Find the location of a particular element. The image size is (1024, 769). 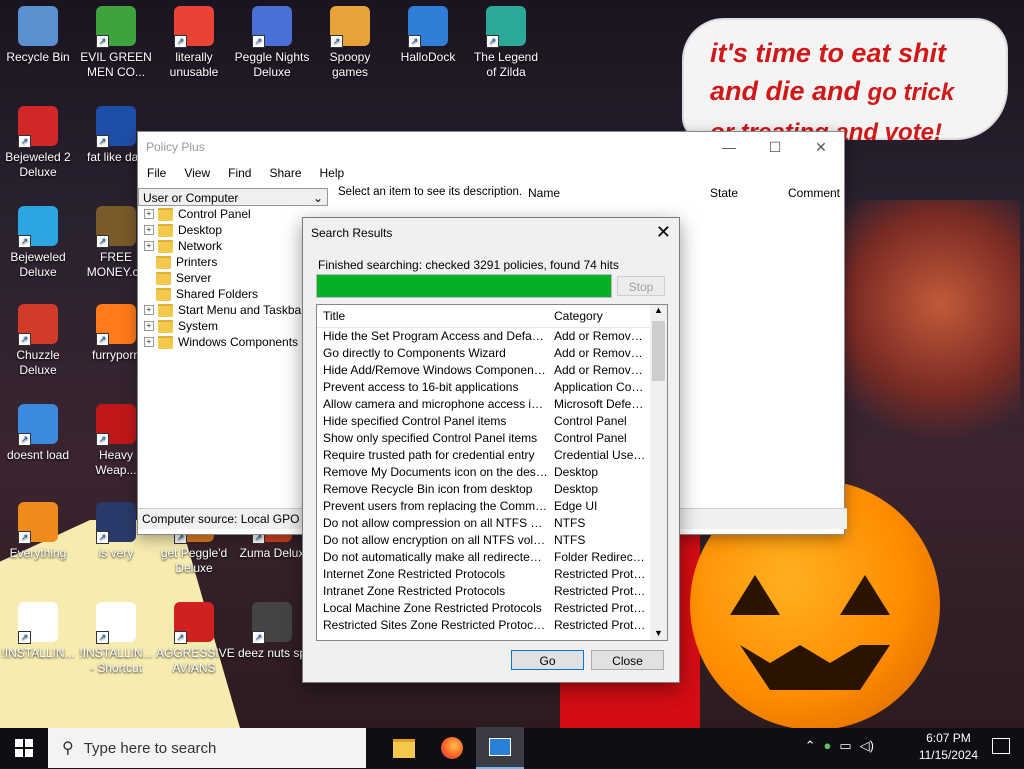

menu-find: Find is located at coordinates (239, 173).